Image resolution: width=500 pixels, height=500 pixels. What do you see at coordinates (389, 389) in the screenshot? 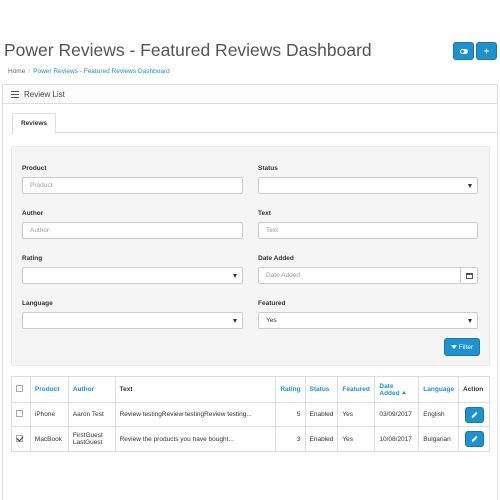
I see `date-added-header-label: Date Added` at bounding box center [389, 389].